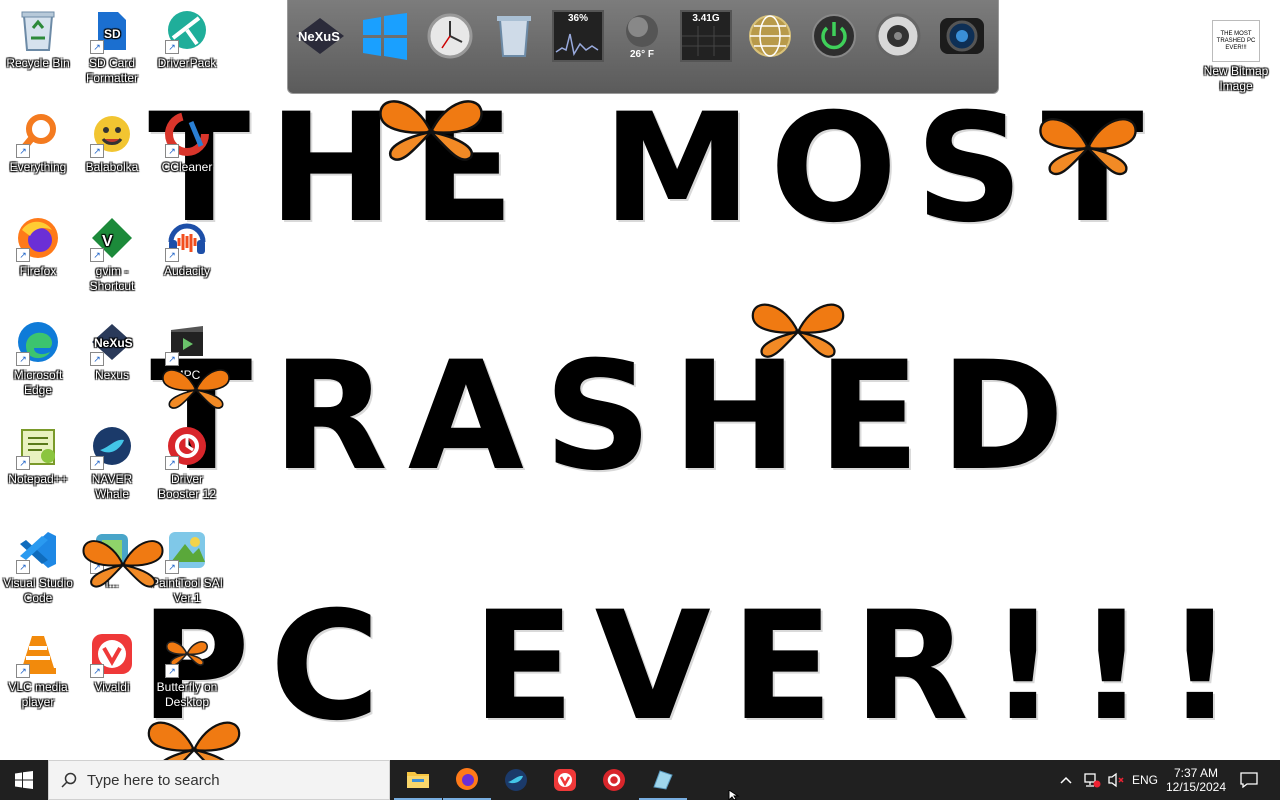  I want to click on search-box: Type here to search, so click(219, 780).